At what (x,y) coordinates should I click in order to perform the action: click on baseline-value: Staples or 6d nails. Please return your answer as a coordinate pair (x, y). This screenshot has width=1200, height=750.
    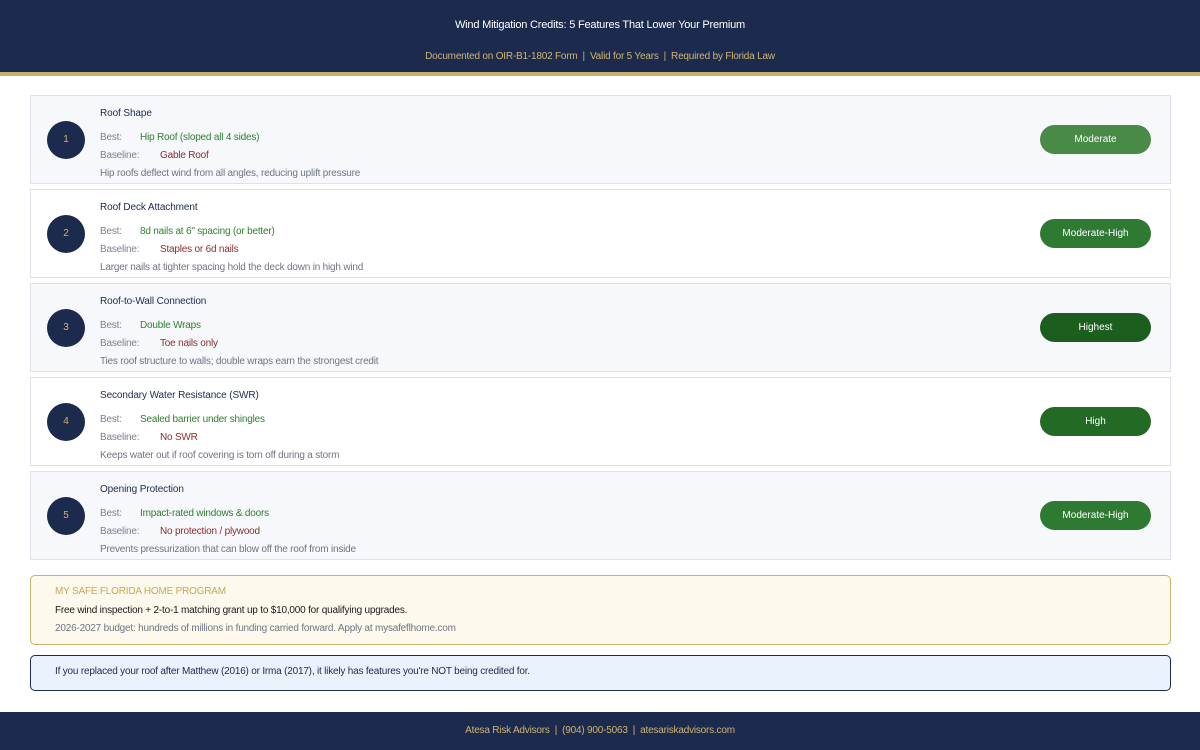
    Looking at the image, I should click on (199, 249).